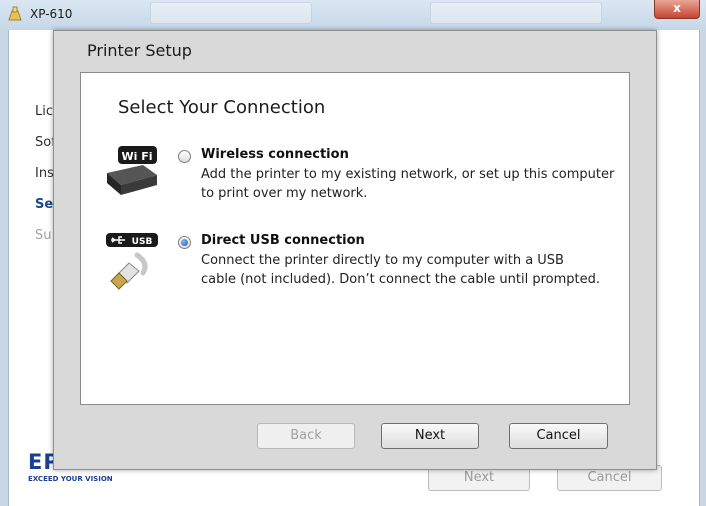 The height and width of the screenshot is (506, 706). I want to click on background-window-title: XP-610, so click(51, 14).